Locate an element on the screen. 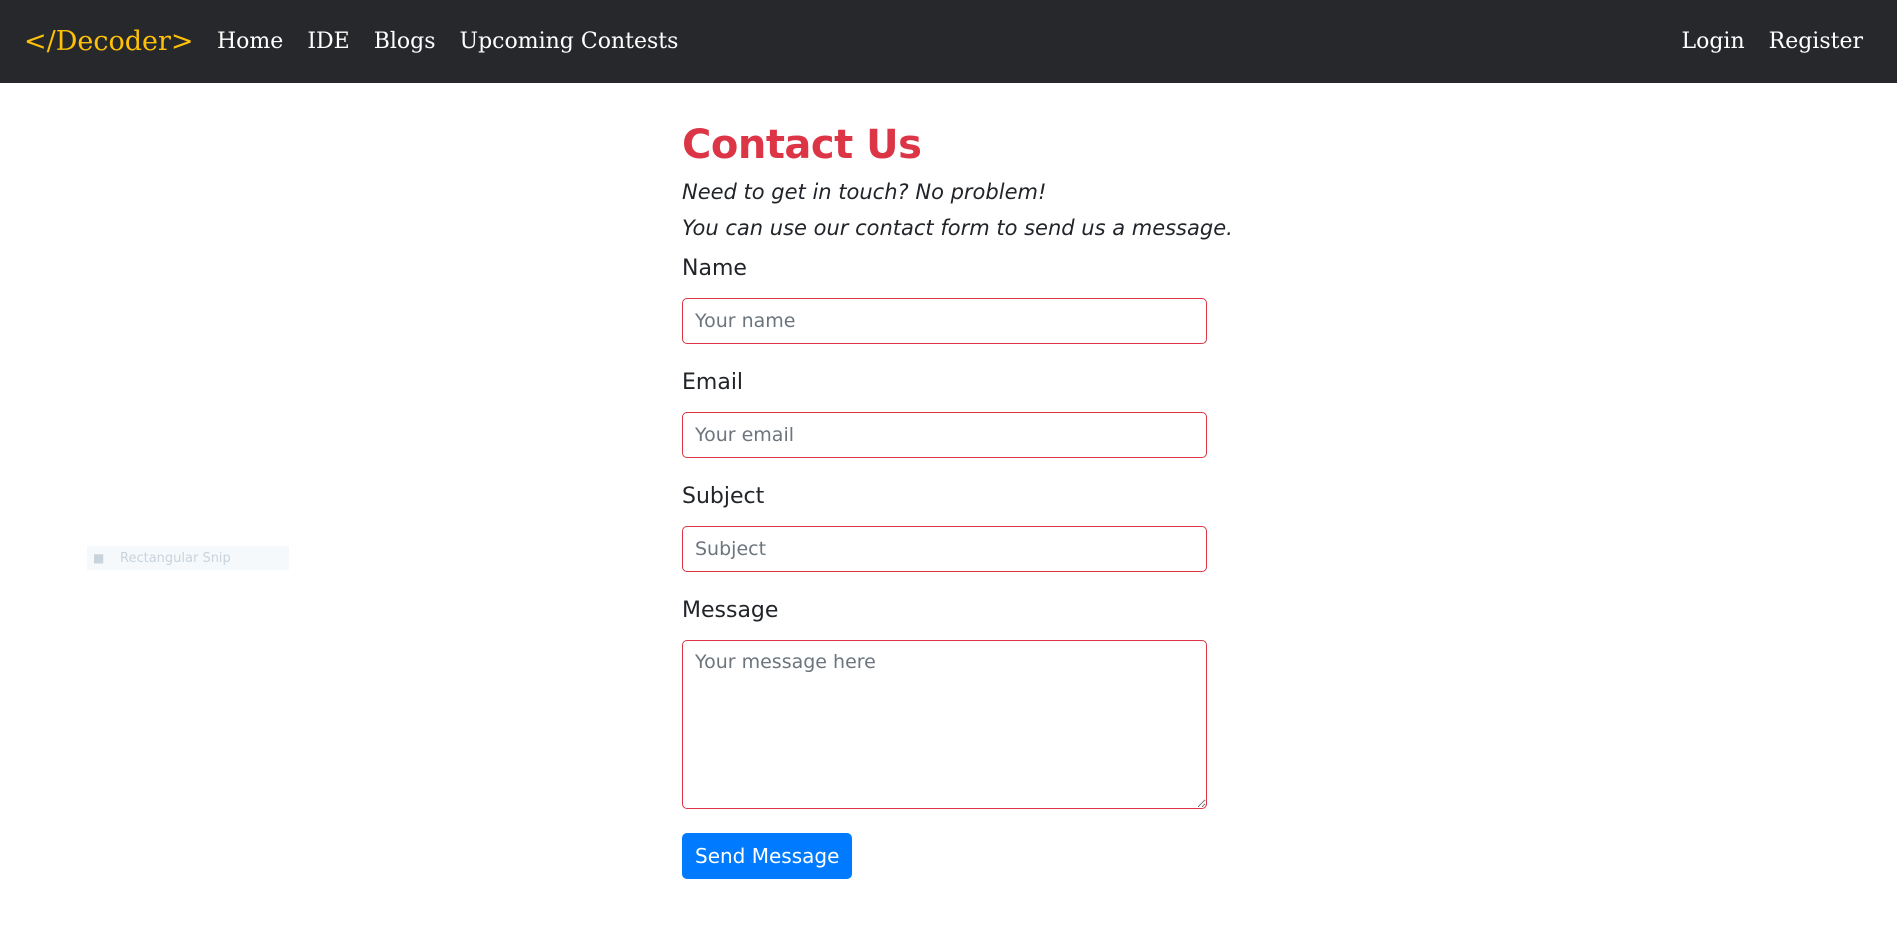  lead-line-1: Need to get in touch? No problem! is located at coordinates (864, 192).